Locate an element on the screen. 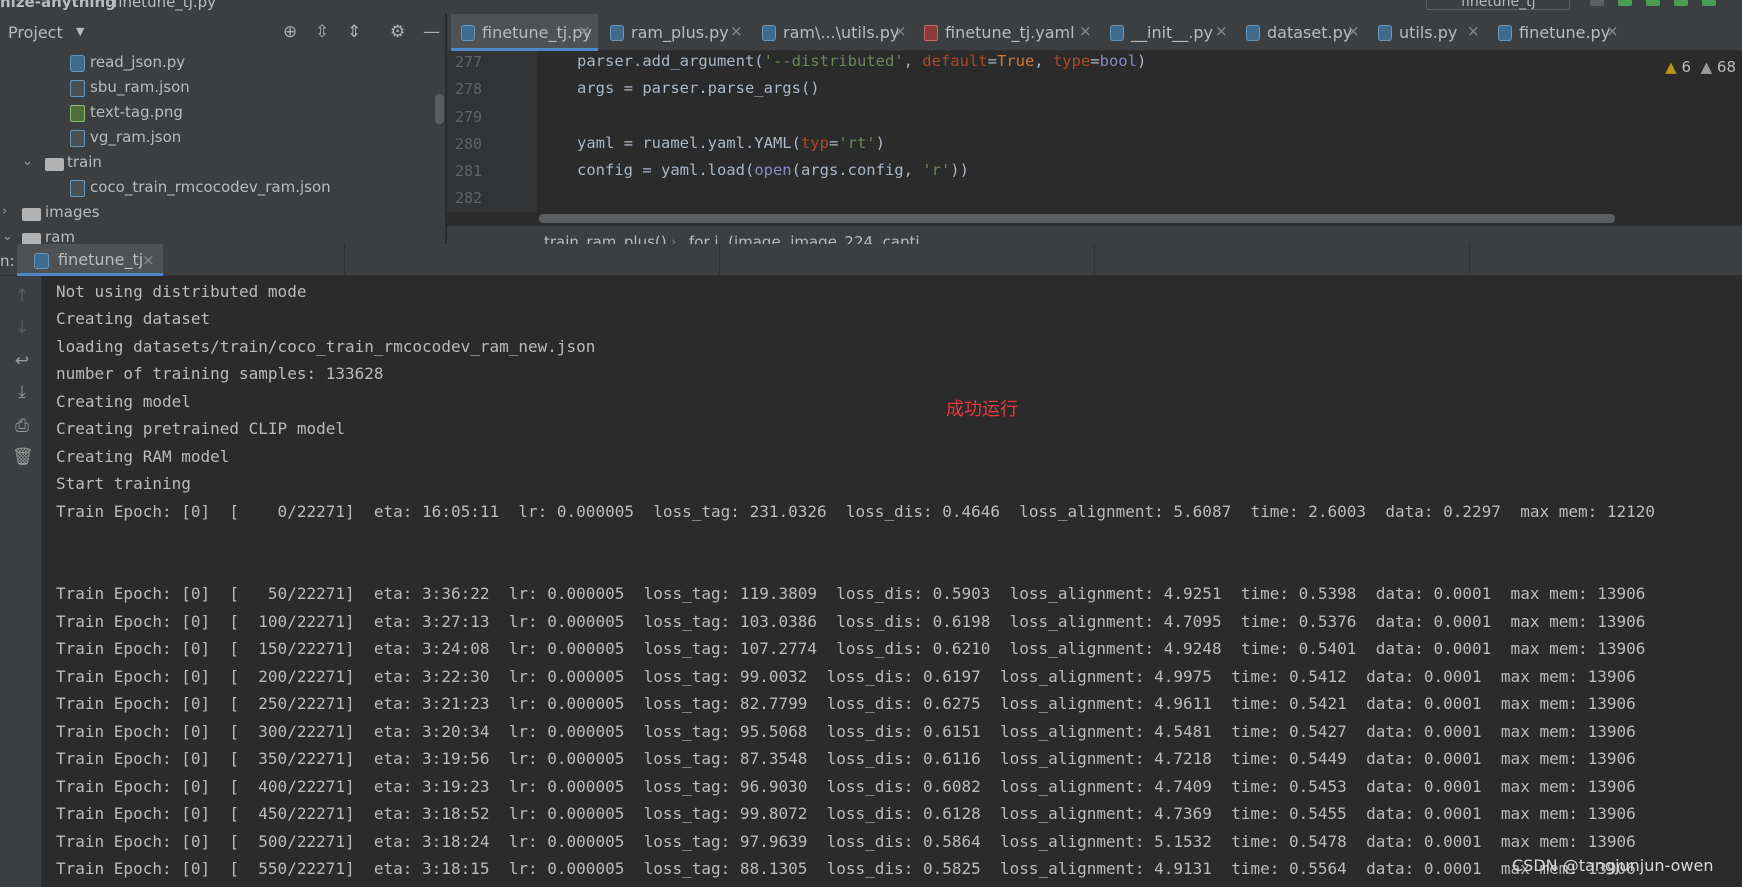 This screenshot has width=1742, height=887. trash-icon: 🗑 is located at coordinates (23, 457).